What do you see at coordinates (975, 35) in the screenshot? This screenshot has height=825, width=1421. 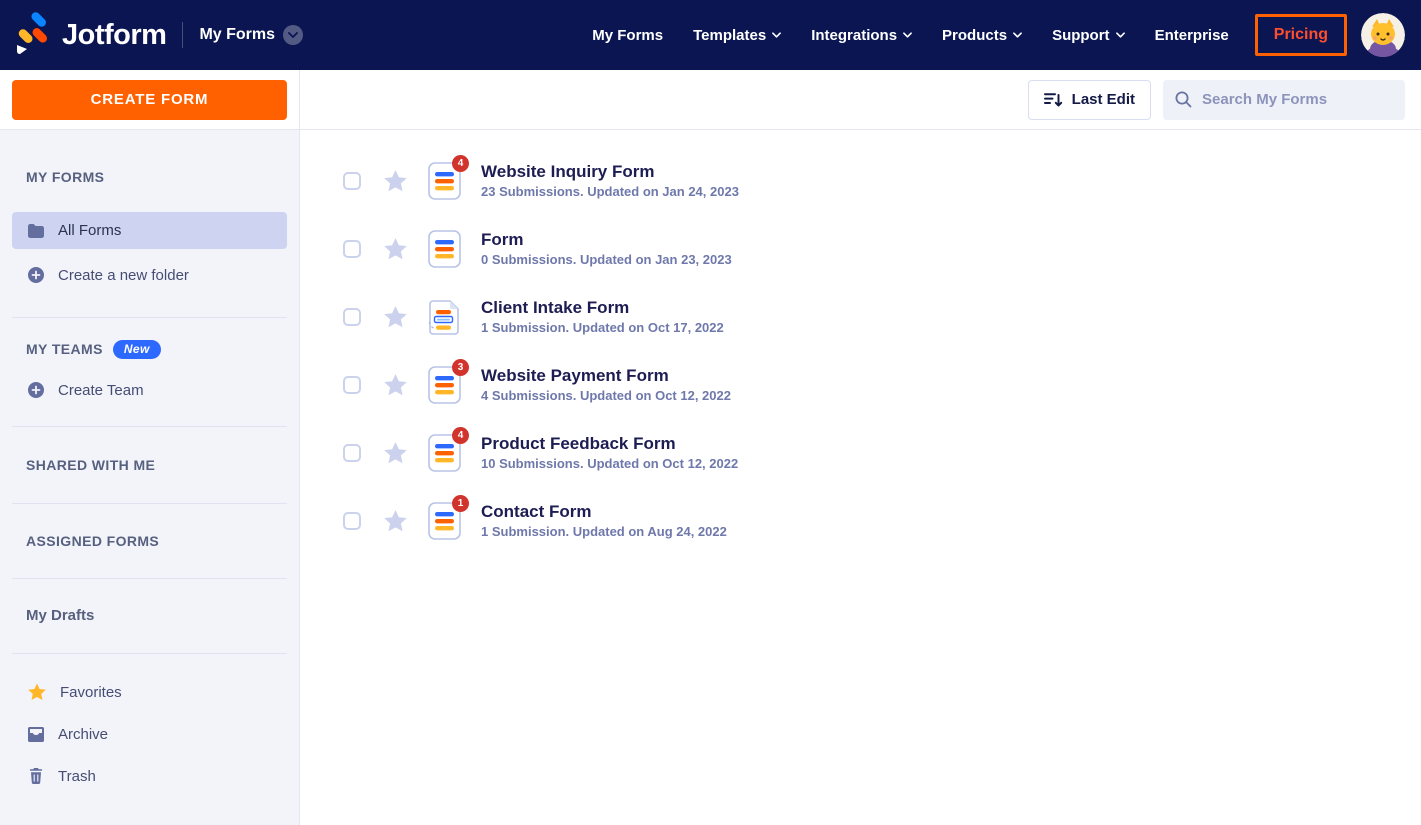 I see `nav-item-label: Products` at bounding box center [975, 35].